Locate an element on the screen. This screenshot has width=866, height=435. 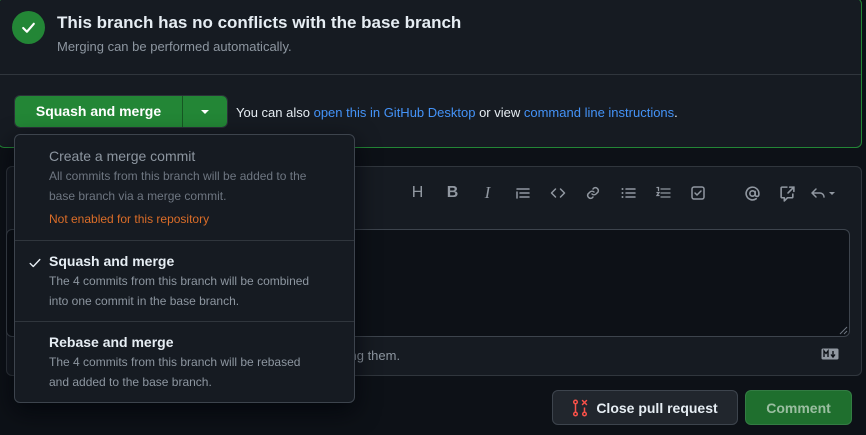
squash-and-merge-button: Squash and merge is located at coordinates (98, 111).